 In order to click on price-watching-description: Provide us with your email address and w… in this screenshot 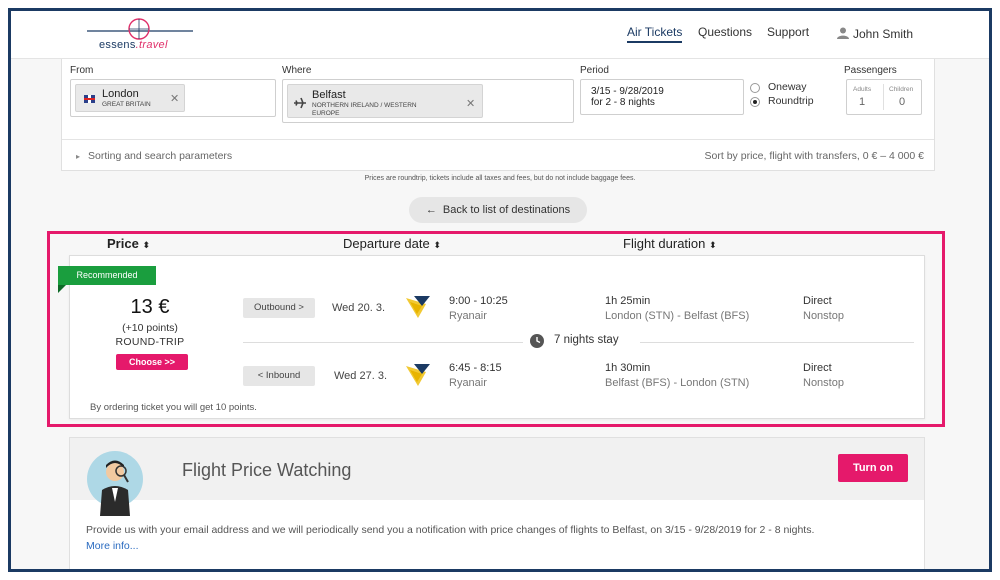, I will do `click(450, 530)`.